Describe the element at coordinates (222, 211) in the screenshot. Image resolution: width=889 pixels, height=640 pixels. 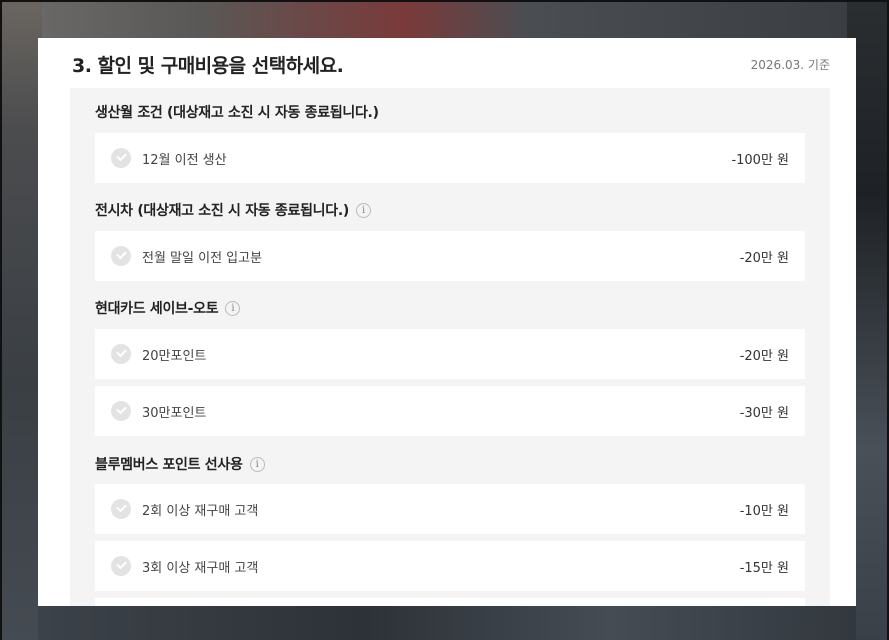
I see `section-title-text: 전시차 (대상재고 소진 시 자동 종료됩니다.)` at that location.